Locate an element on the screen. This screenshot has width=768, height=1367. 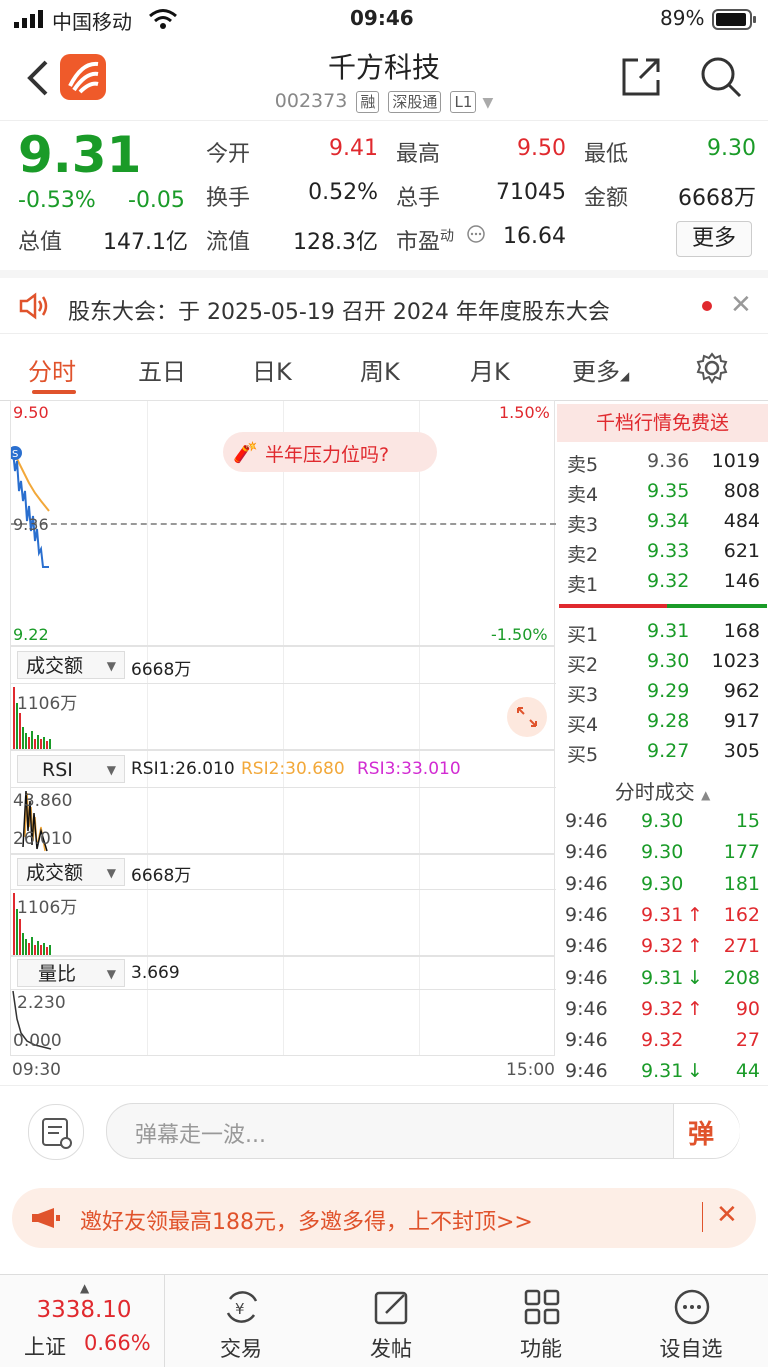
pct-high-label: 1.50% is located at coordinates (524, 412).